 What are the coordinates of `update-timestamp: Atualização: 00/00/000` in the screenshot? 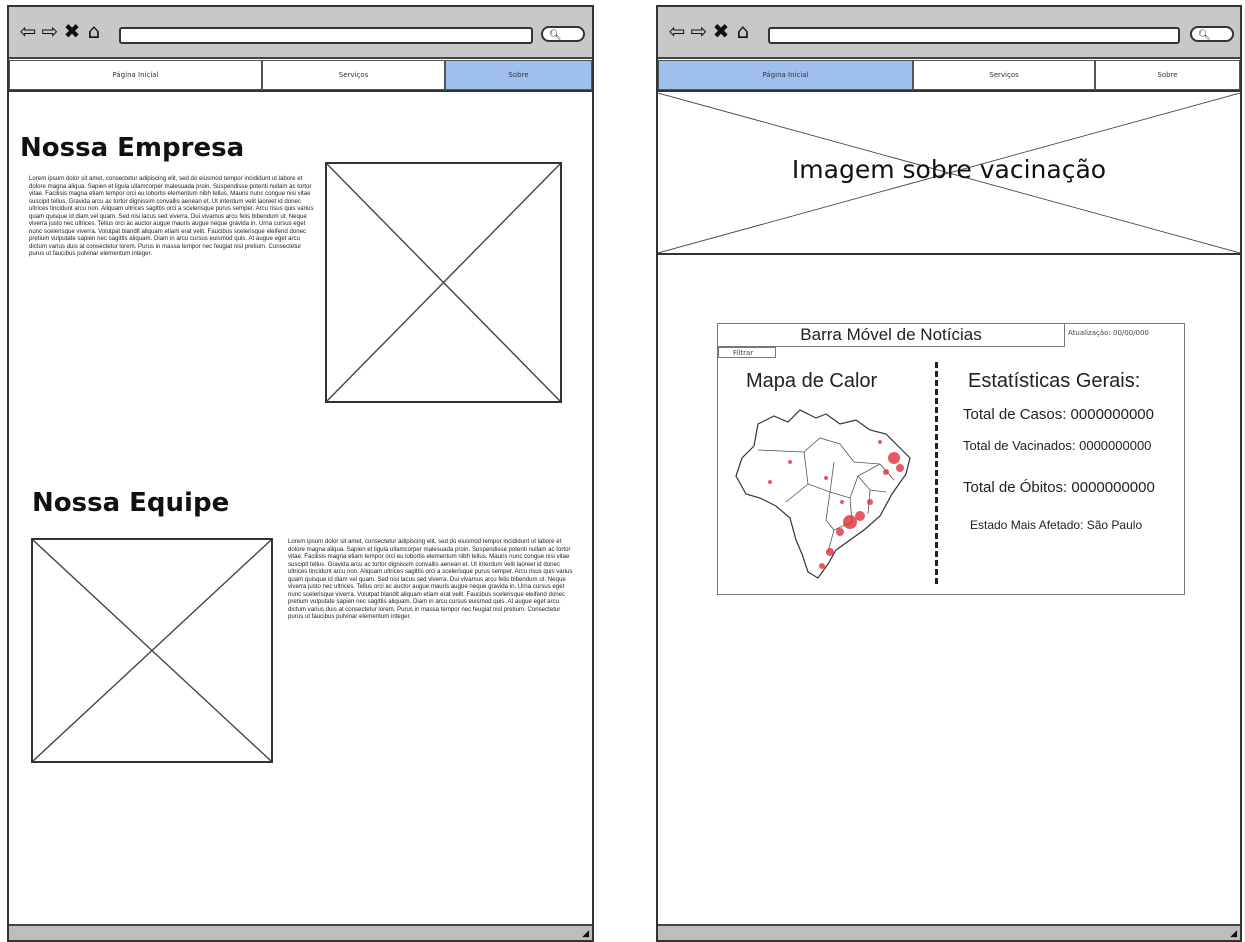 It's located at (1108, 333).